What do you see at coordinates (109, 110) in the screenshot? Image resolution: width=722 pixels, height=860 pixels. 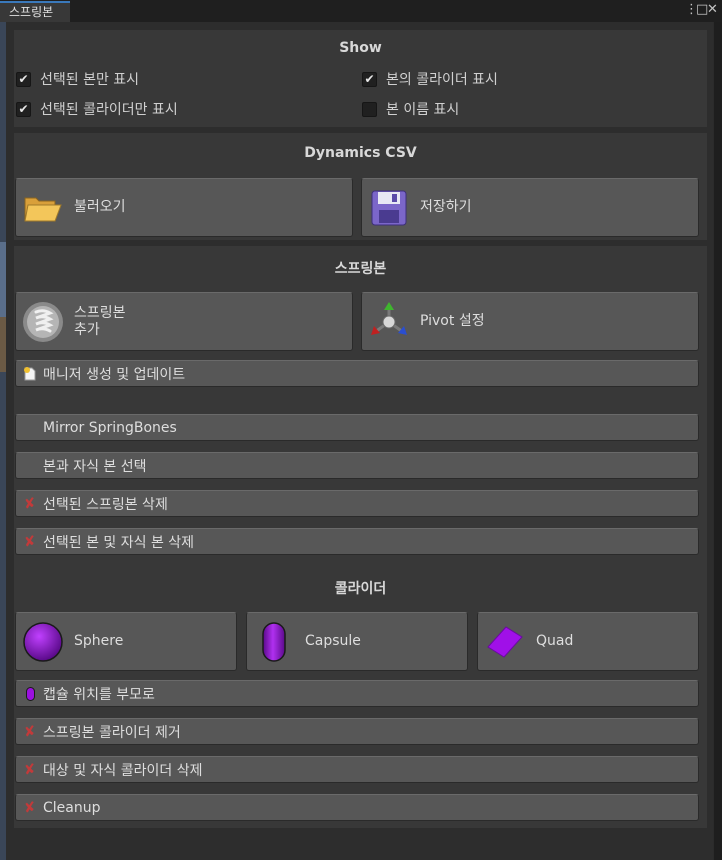 I see `option-label: 선택된 콜라이더만 표시` at bounding box center [109, 110].